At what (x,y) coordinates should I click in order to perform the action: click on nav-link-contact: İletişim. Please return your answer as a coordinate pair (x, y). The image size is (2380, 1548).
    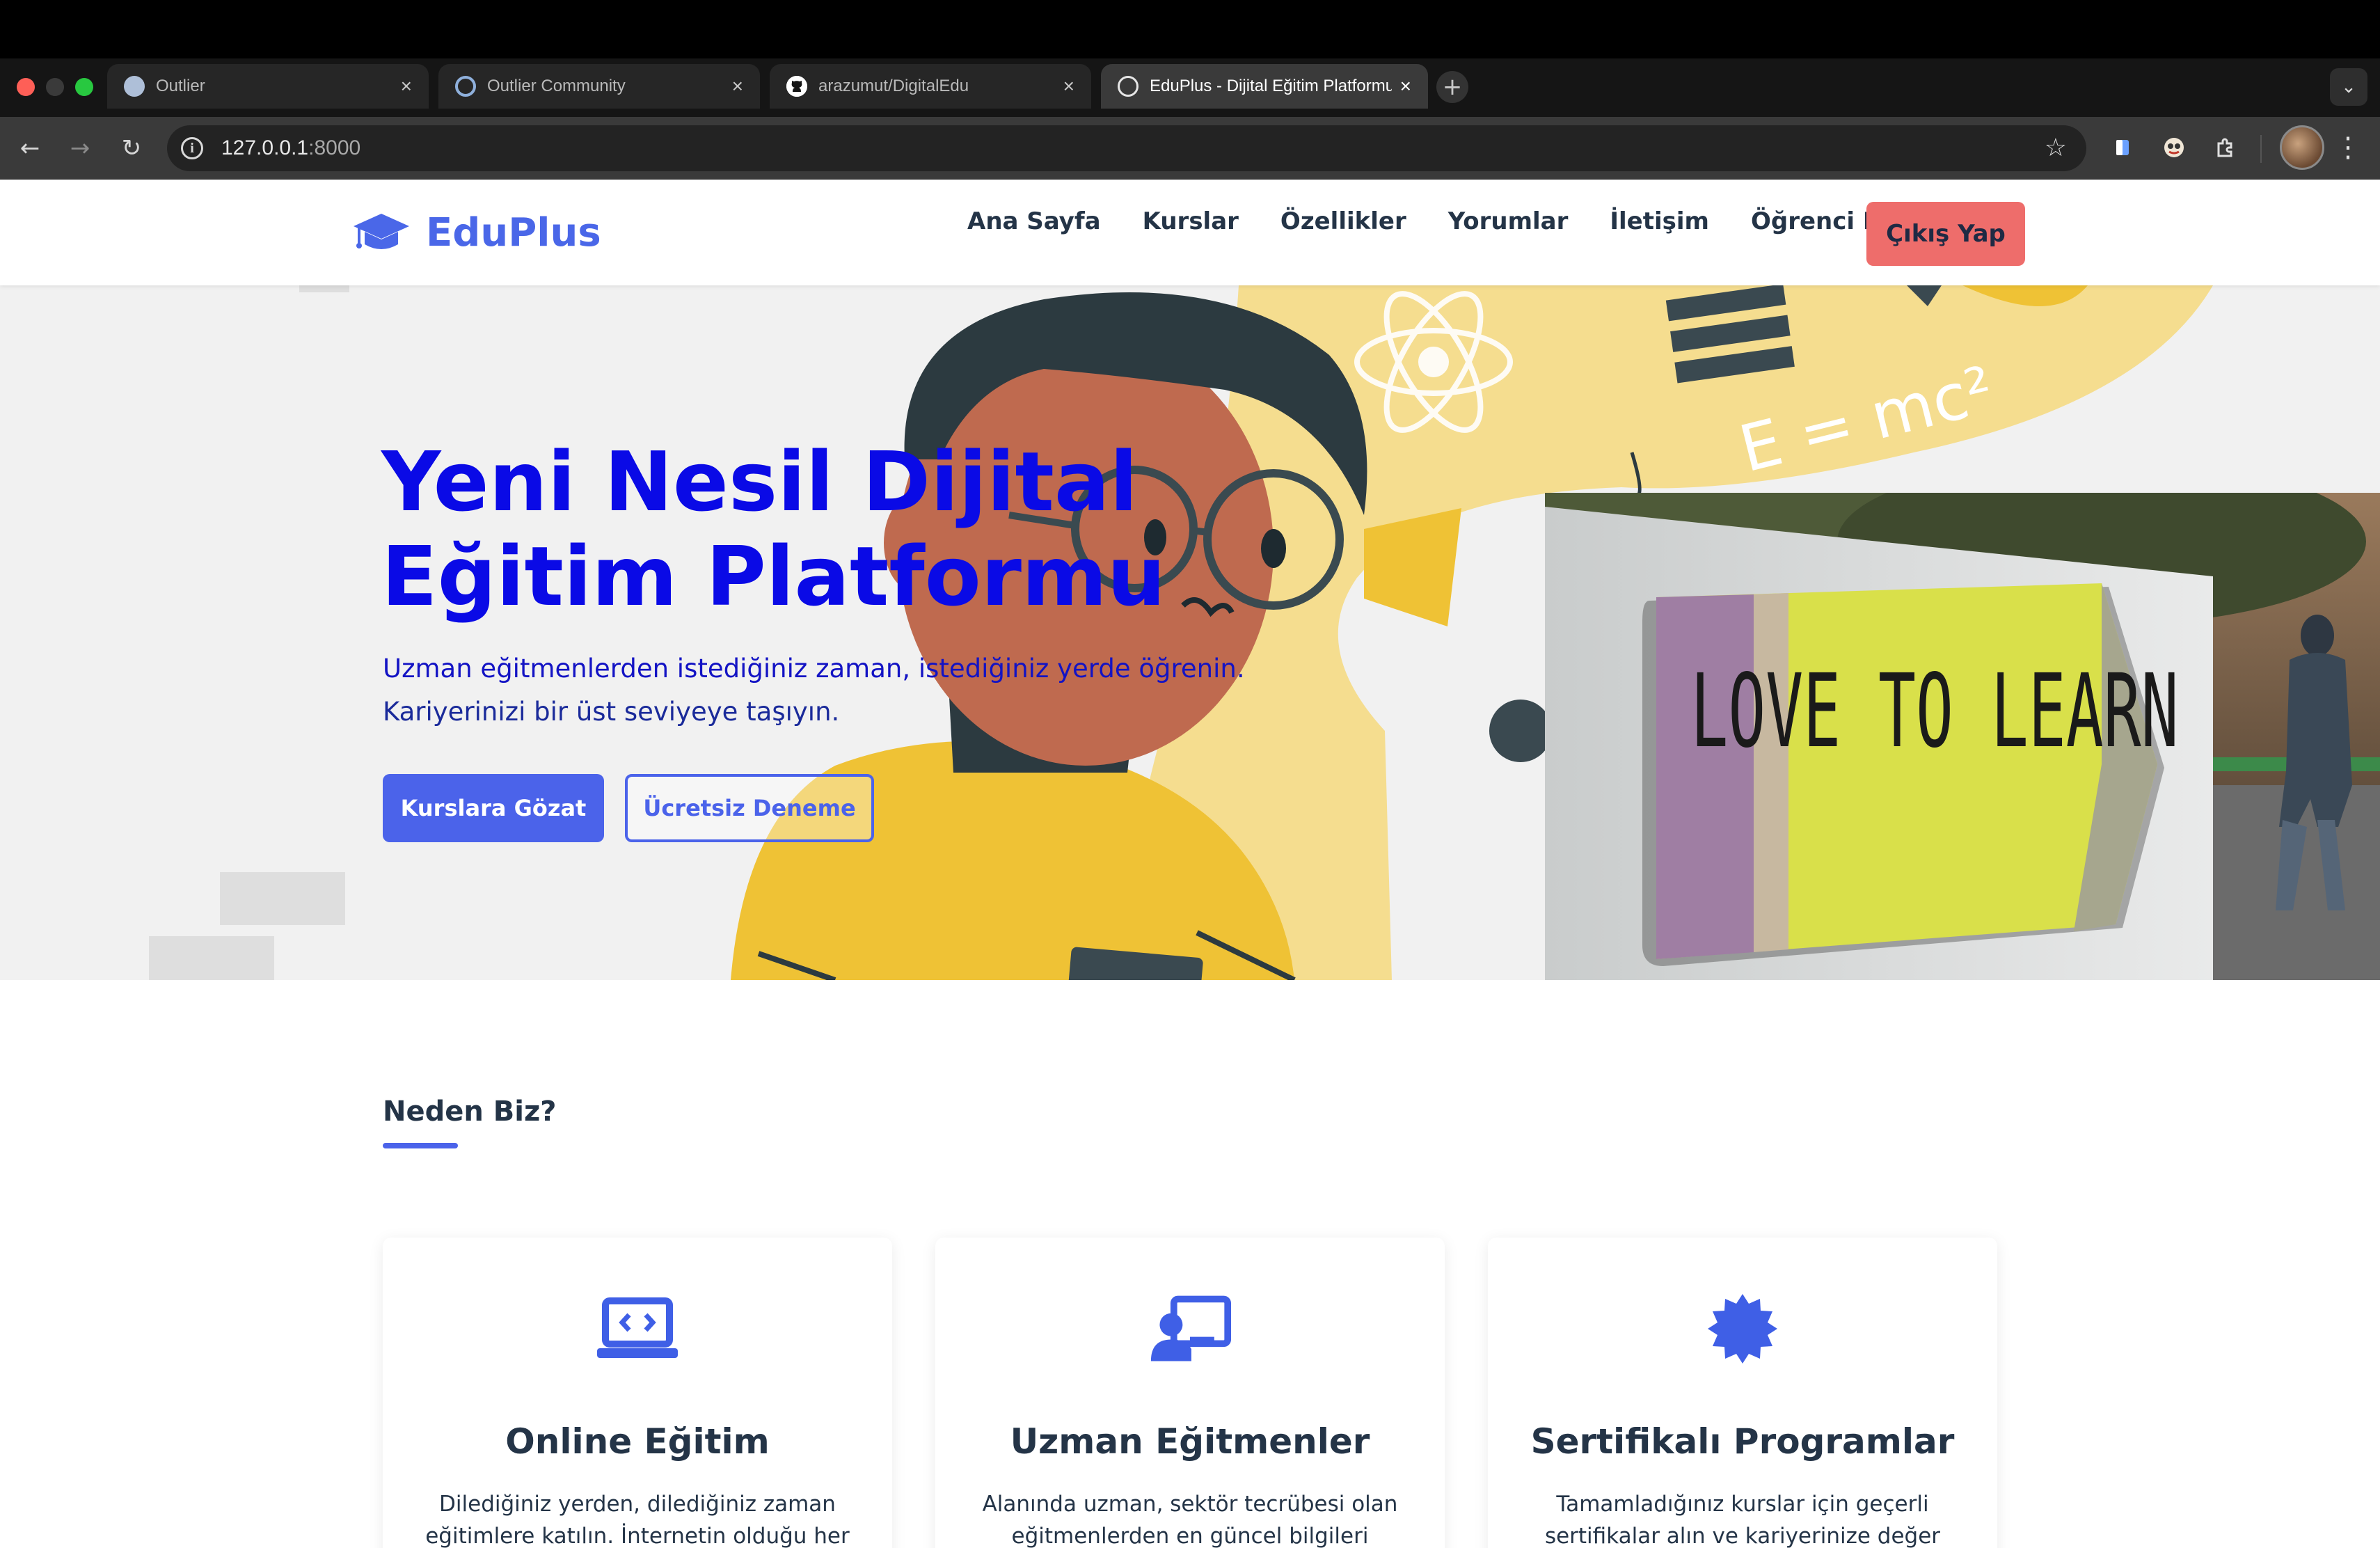
    Looking at the image, I should click on (1659, 221).